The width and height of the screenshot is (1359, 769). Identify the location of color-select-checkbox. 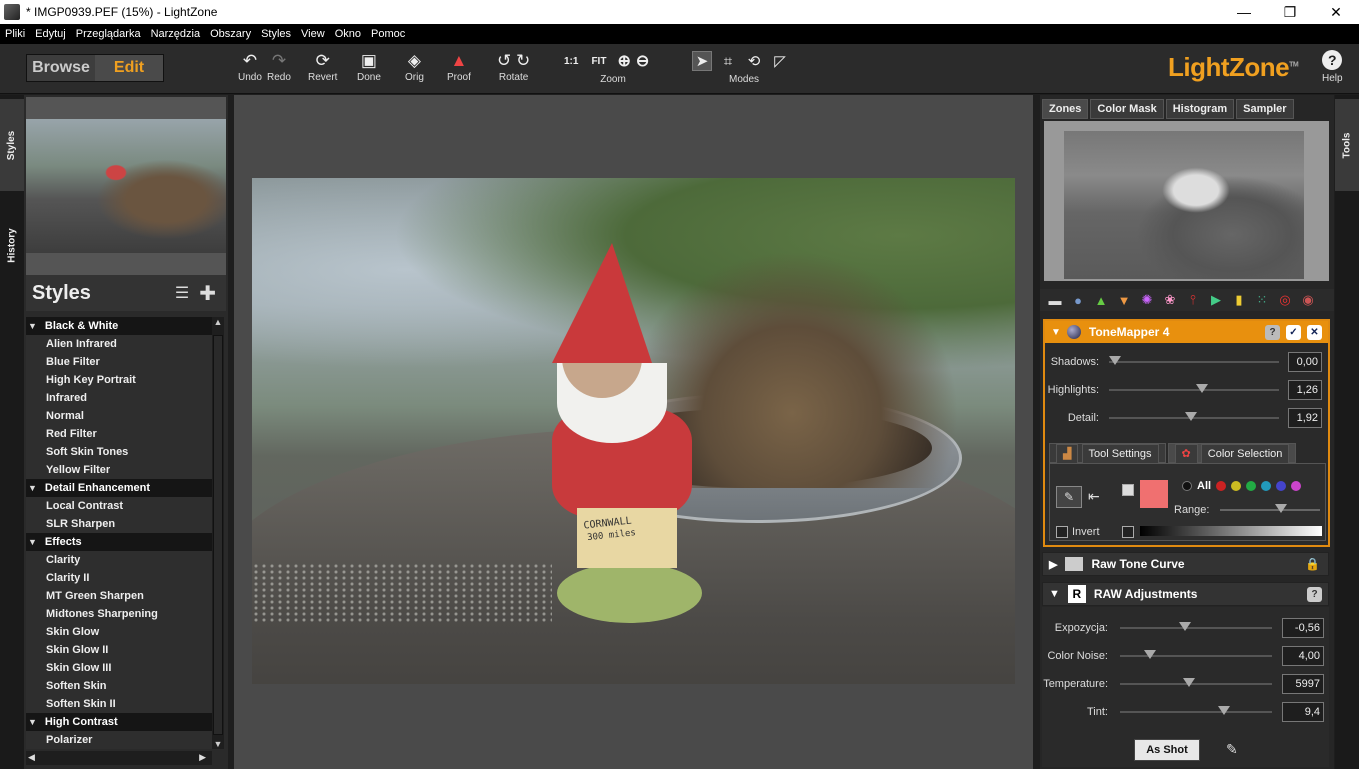
(1128, 491).